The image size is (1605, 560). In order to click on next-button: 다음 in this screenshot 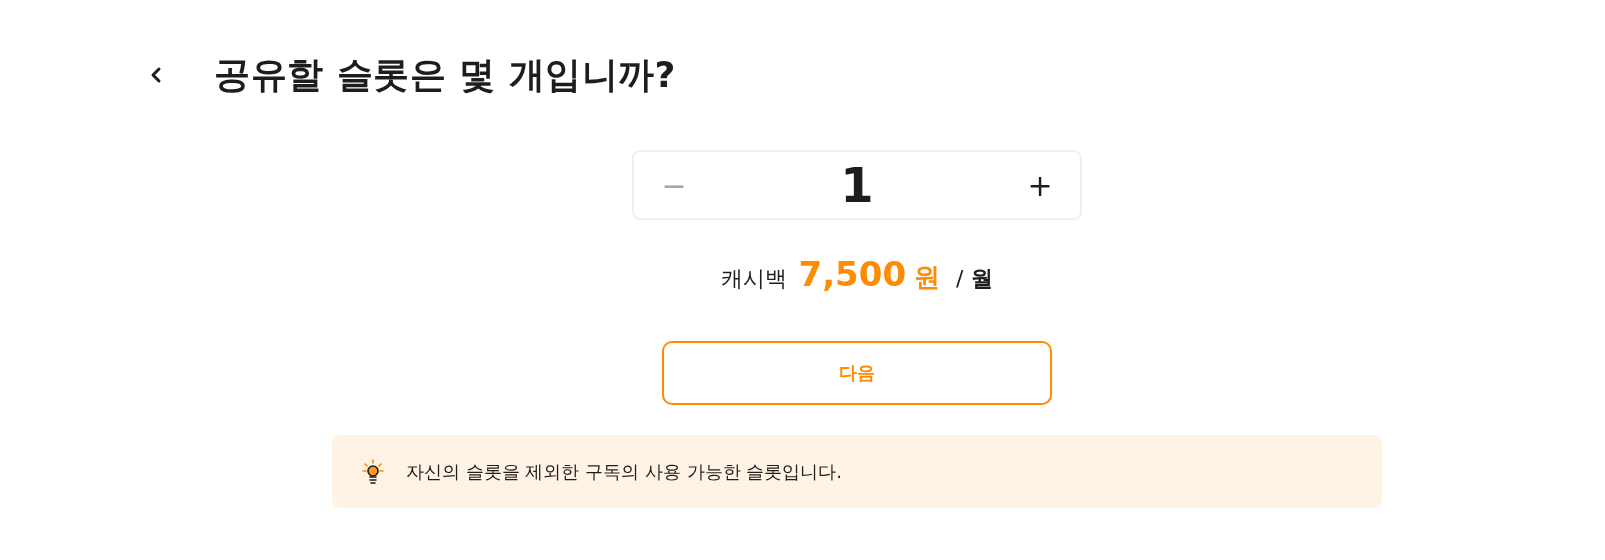, I will do `click(857, 373)`.